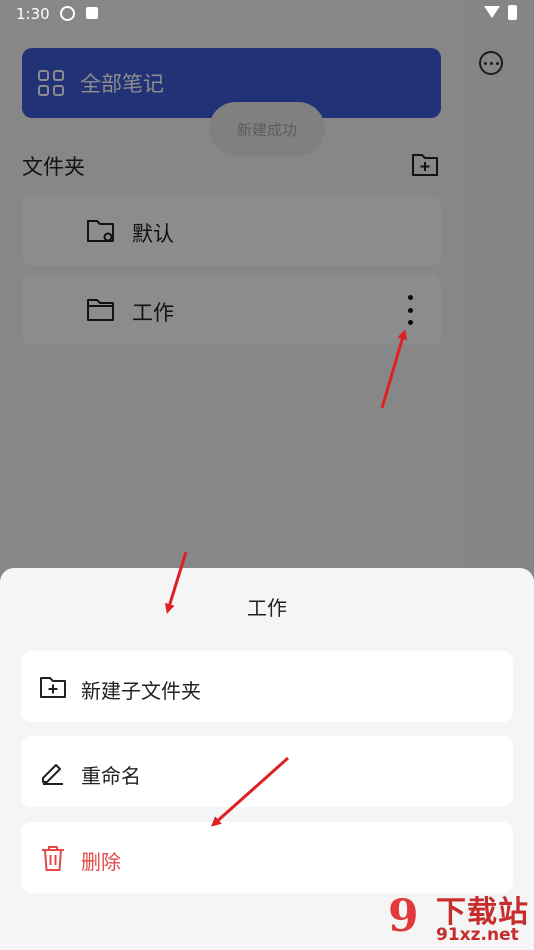 The image size is (534, 950). What do you see at coordinates (33, 14) in the screenshot?
I see `status-time: 1:30` at bounding box center [33, 14].